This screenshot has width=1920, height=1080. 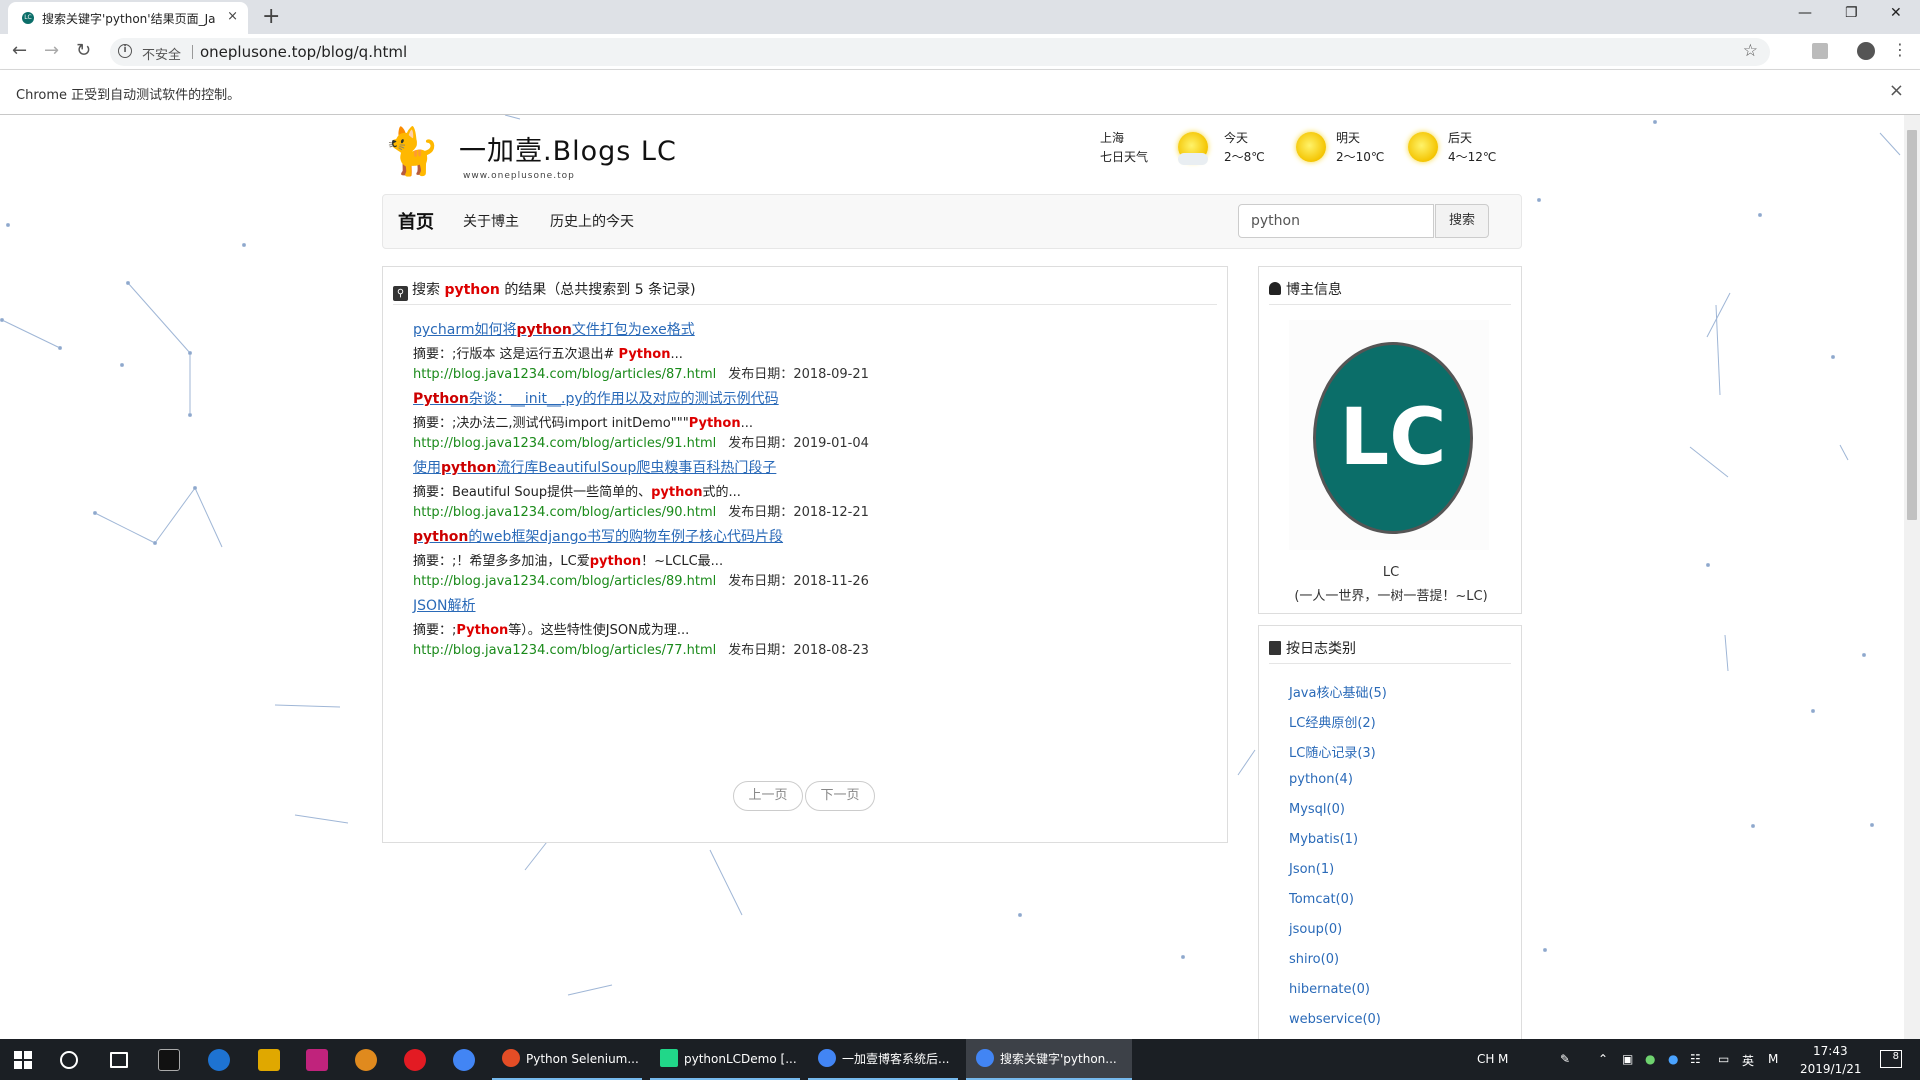 I want to click on tray-app-icon: ▣, so click(x=1627, y=1059).